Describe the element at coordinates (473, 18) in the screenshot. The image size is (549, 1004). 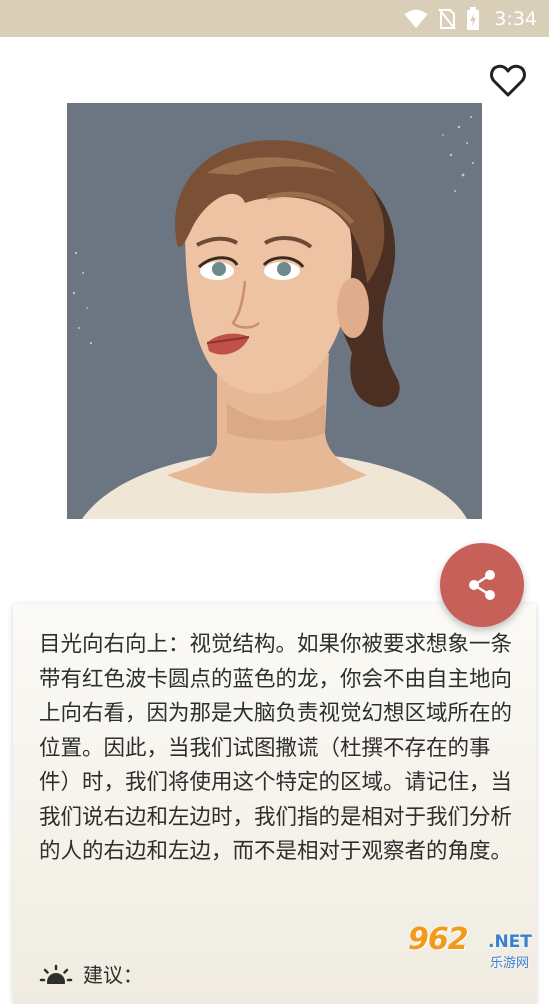
I see `battery-charging-icon` at that location.